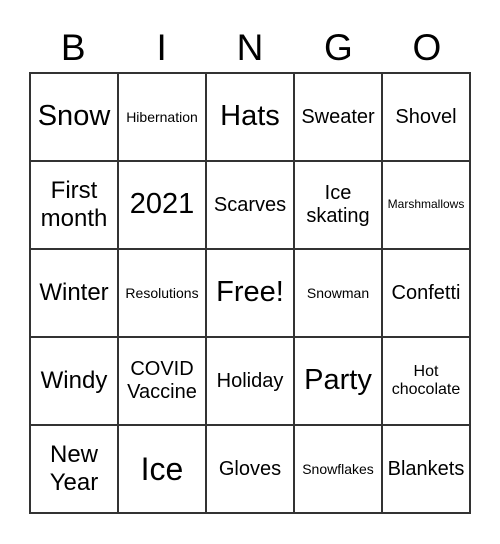 The image size is (500, 544). Describe the element at coordinates (338, 293) in the screenshot. I see `bingo-cell: Snowman` at that location.